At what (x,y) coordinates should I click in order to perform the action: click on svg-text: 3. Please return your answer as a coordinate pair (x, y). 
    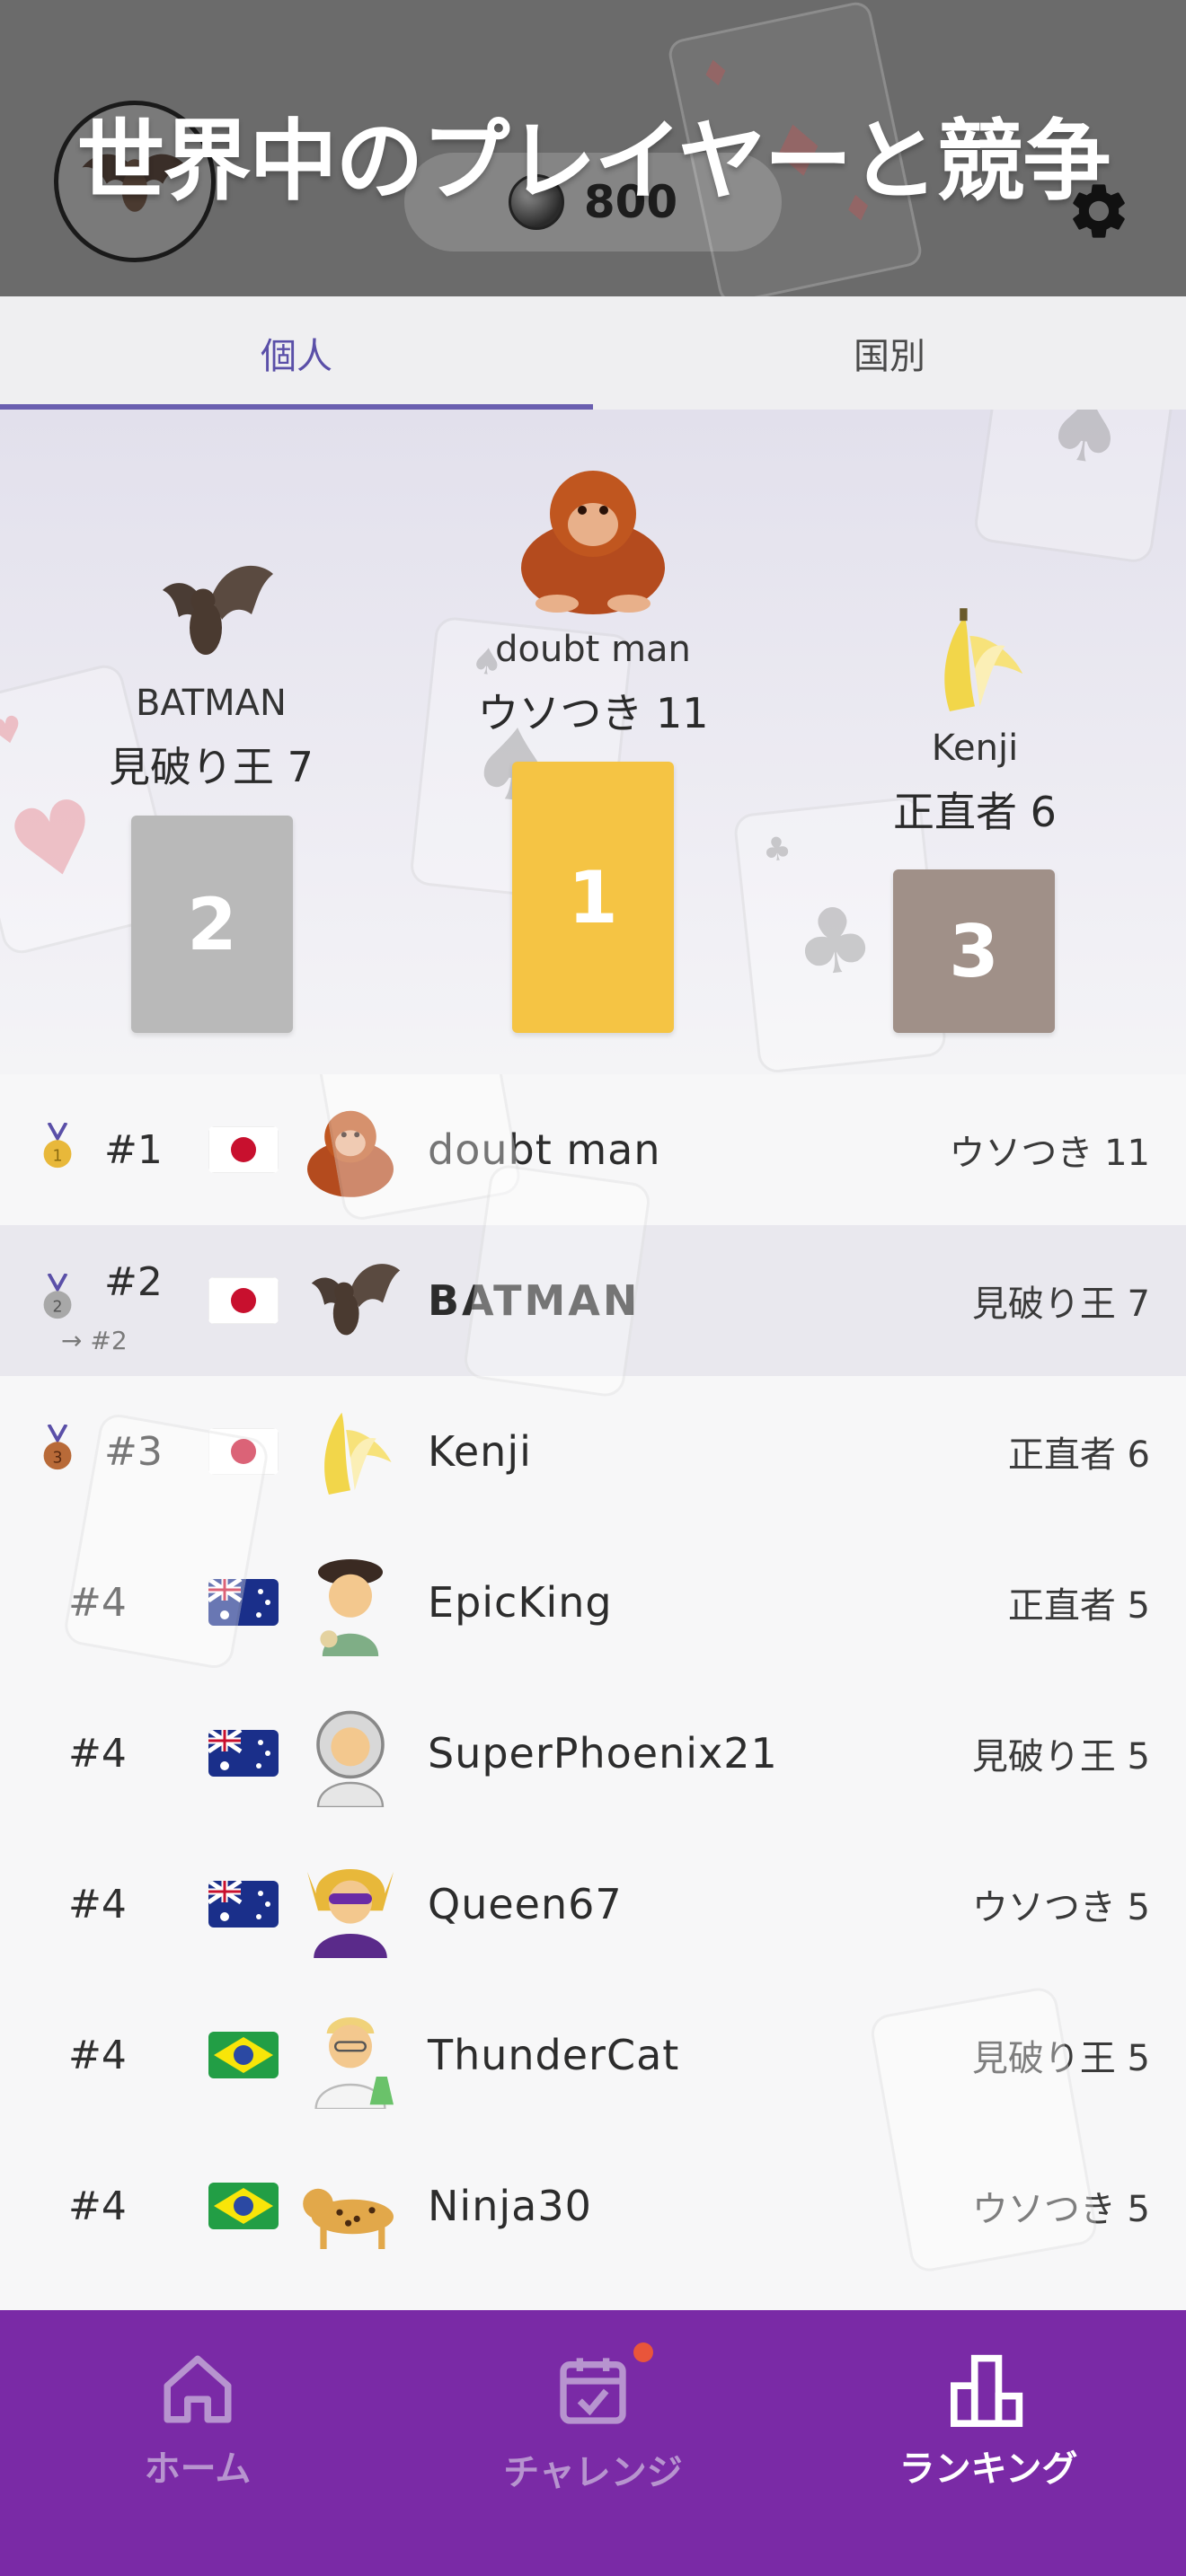
    Looking at the image, I should click on (57, 1458).